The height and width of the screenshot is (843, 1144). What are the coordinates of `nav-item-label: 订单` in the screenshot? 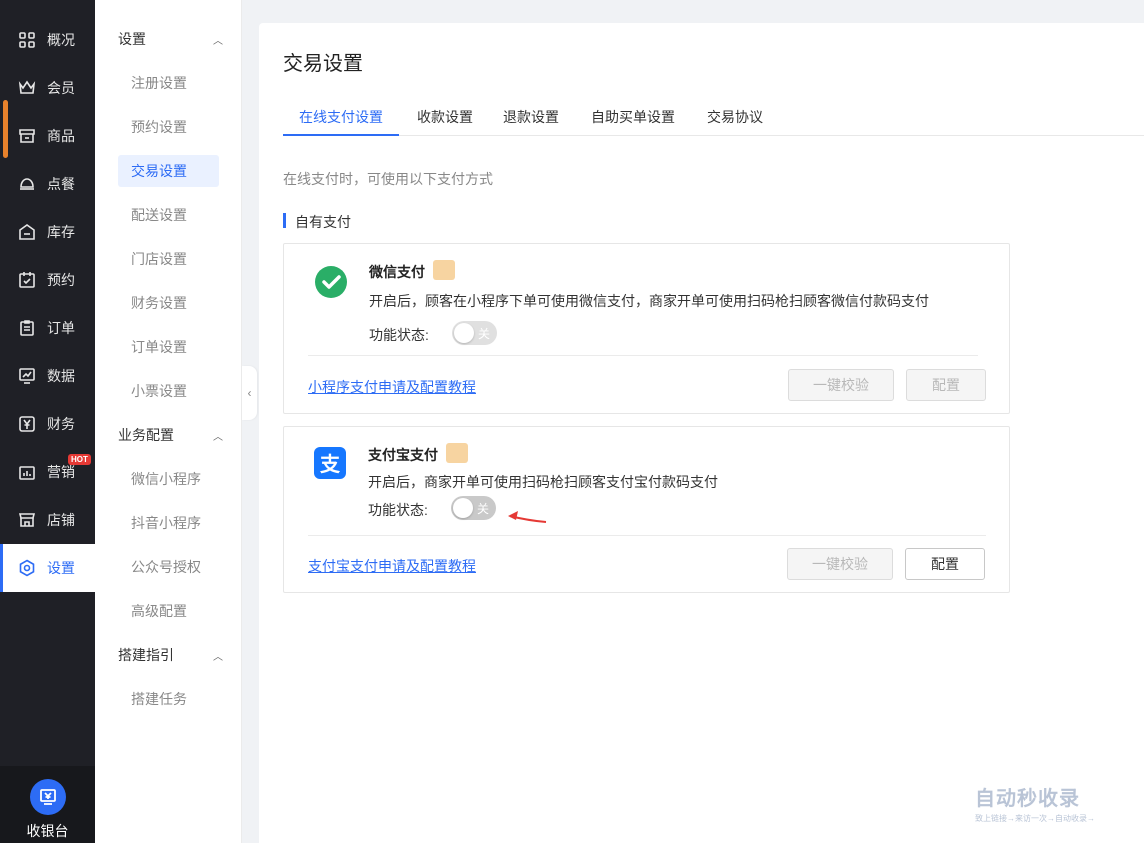 It's located at (61, 328).